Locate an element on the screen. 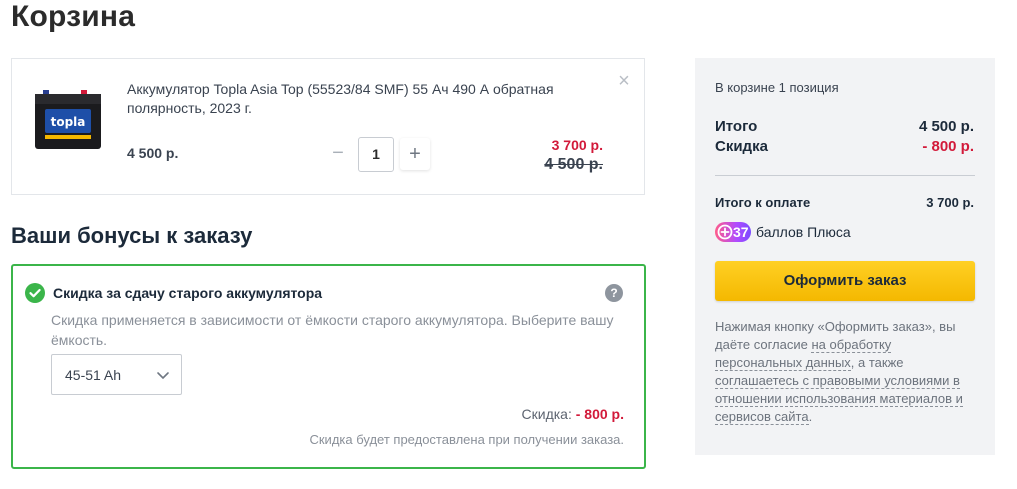 The width and height of the screenshot is (1017, 489). page-title: Корзина is located at coordinates (73, 16).